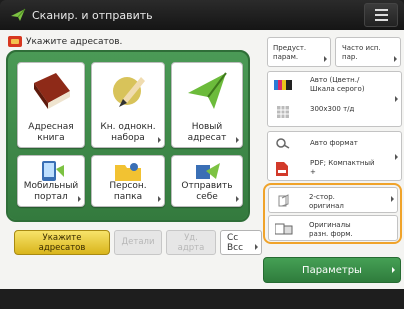  What do you see at coordinates (207, 93) in the screenshot?
I see `new-destination-icon` at bounding box center [207, 93].